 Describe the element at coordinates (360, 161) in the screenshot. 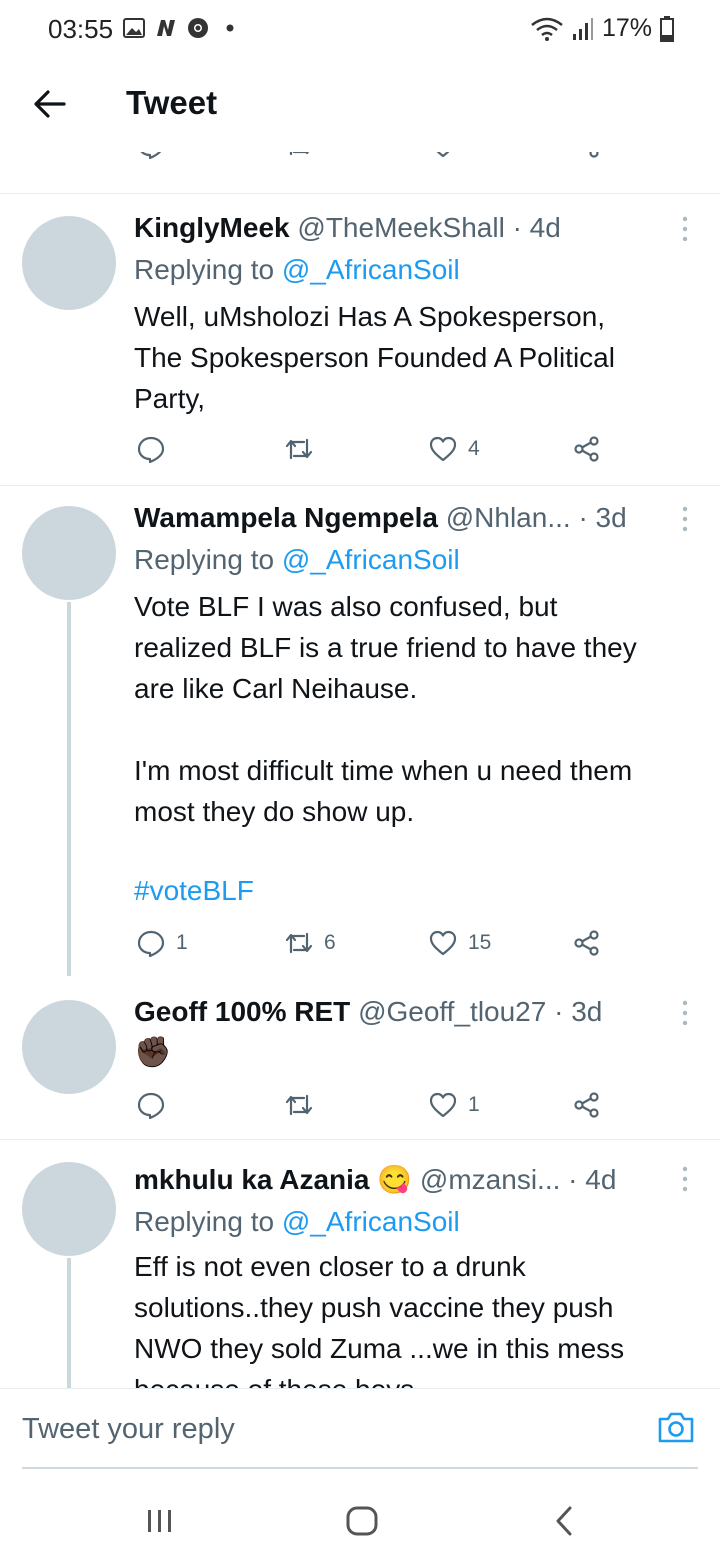

I see `action-bar: 6` at that location.